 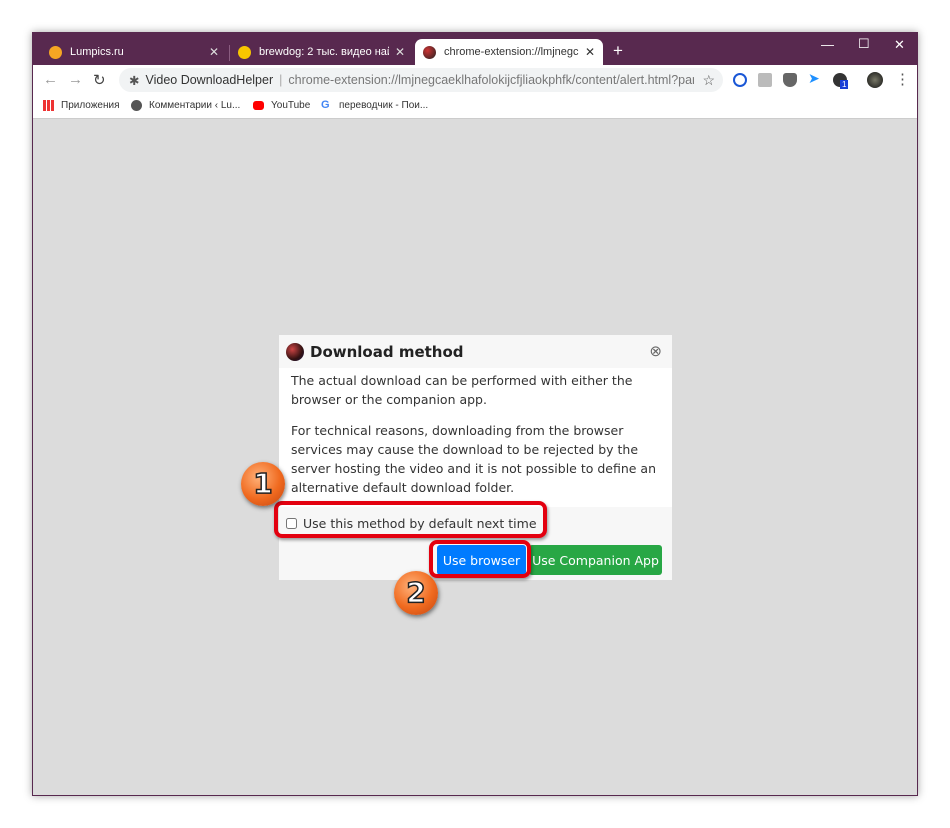 I want to click on downloadhelper-extension-icon: 1, so click(x=841, y=81).